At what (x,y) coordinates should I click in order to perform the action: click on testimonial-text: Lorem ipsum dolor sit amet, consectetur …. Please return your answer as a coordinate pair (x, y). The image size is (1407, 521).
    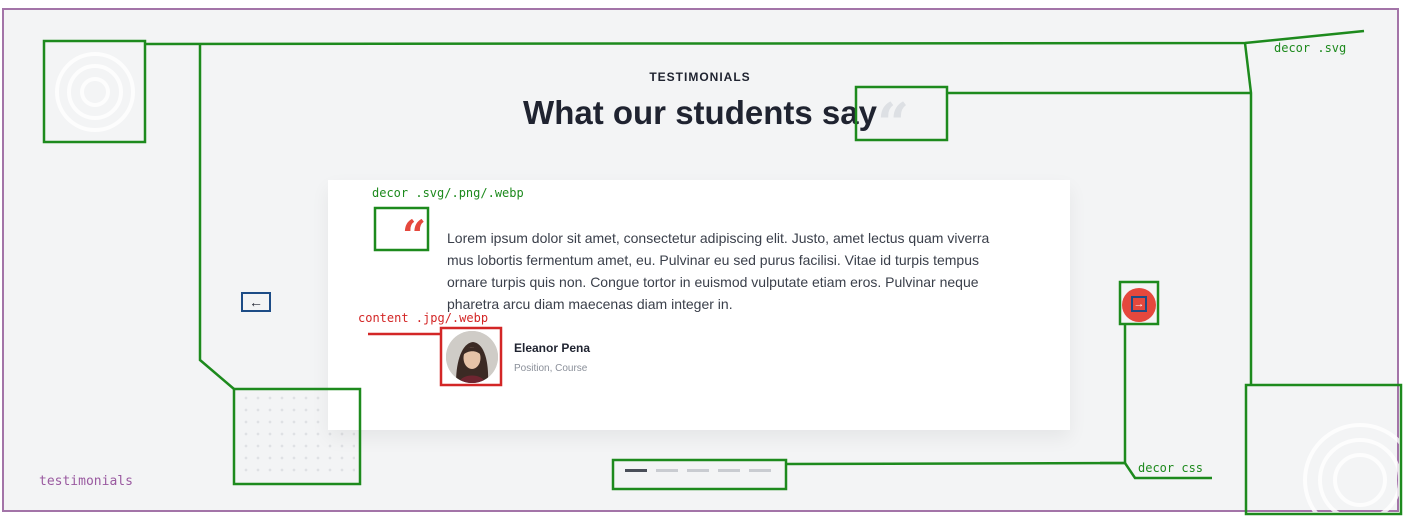
    Looking at the image, I should click on (718, 271).